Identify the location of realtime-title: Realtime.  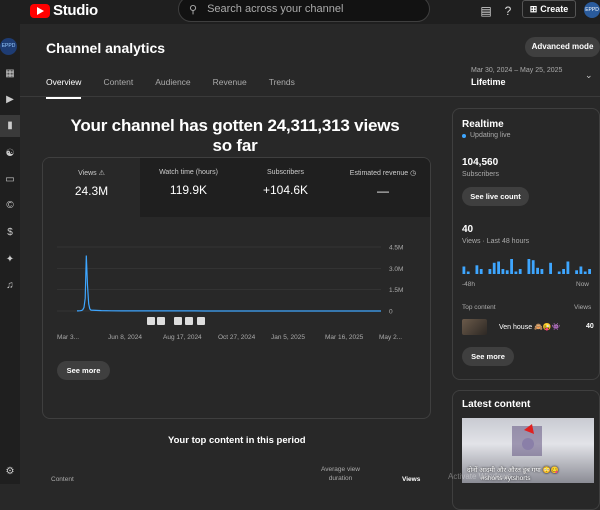
(483, 124).